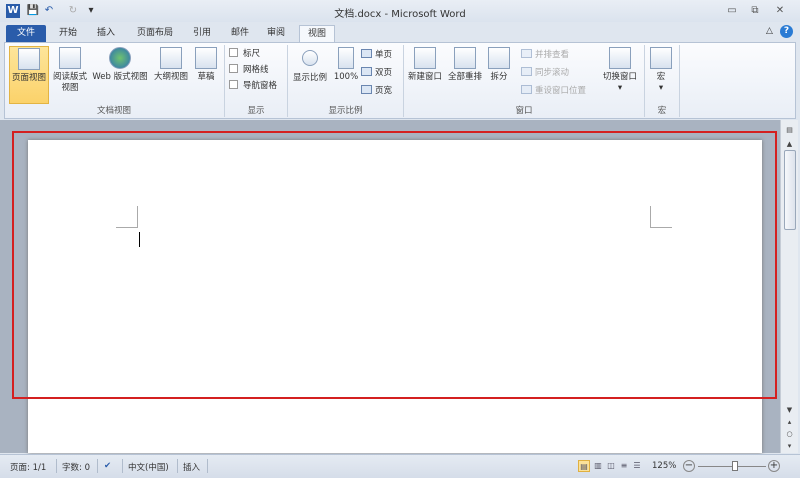 This screenshot has width=800, height=478. What do you see at coordinates (206, 58) in the screenshot?
I see `draft-icon` at bounding box center [206, 58].